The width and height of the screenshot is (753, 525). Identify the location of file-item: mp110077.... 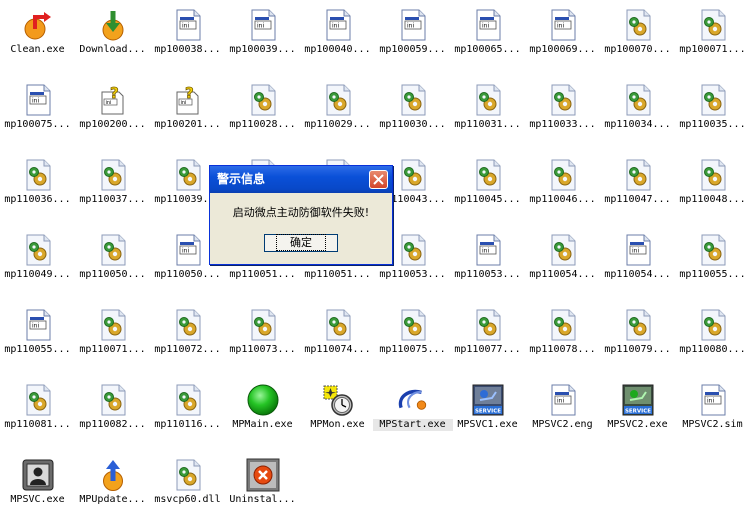
(487, 337).